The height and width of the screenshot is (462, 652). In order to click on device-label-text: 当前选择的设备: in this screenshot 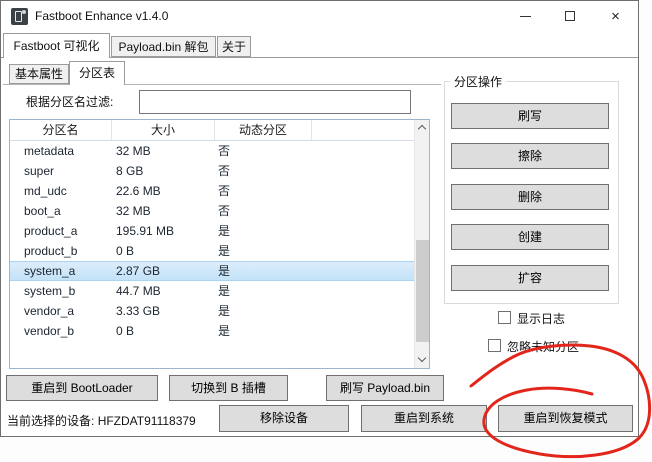, I will do `click(51, 421)`.